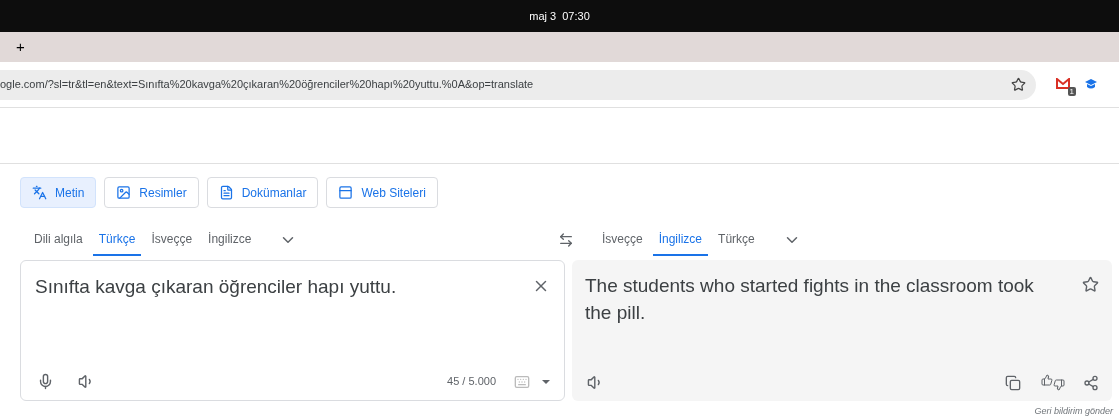 The width and height of the screenshot is (1119, 419). What do you see at coordinates (382, 192) in the screenshot?
I see `mode-button: Web Siteleri` at bounding box center [382, 192].